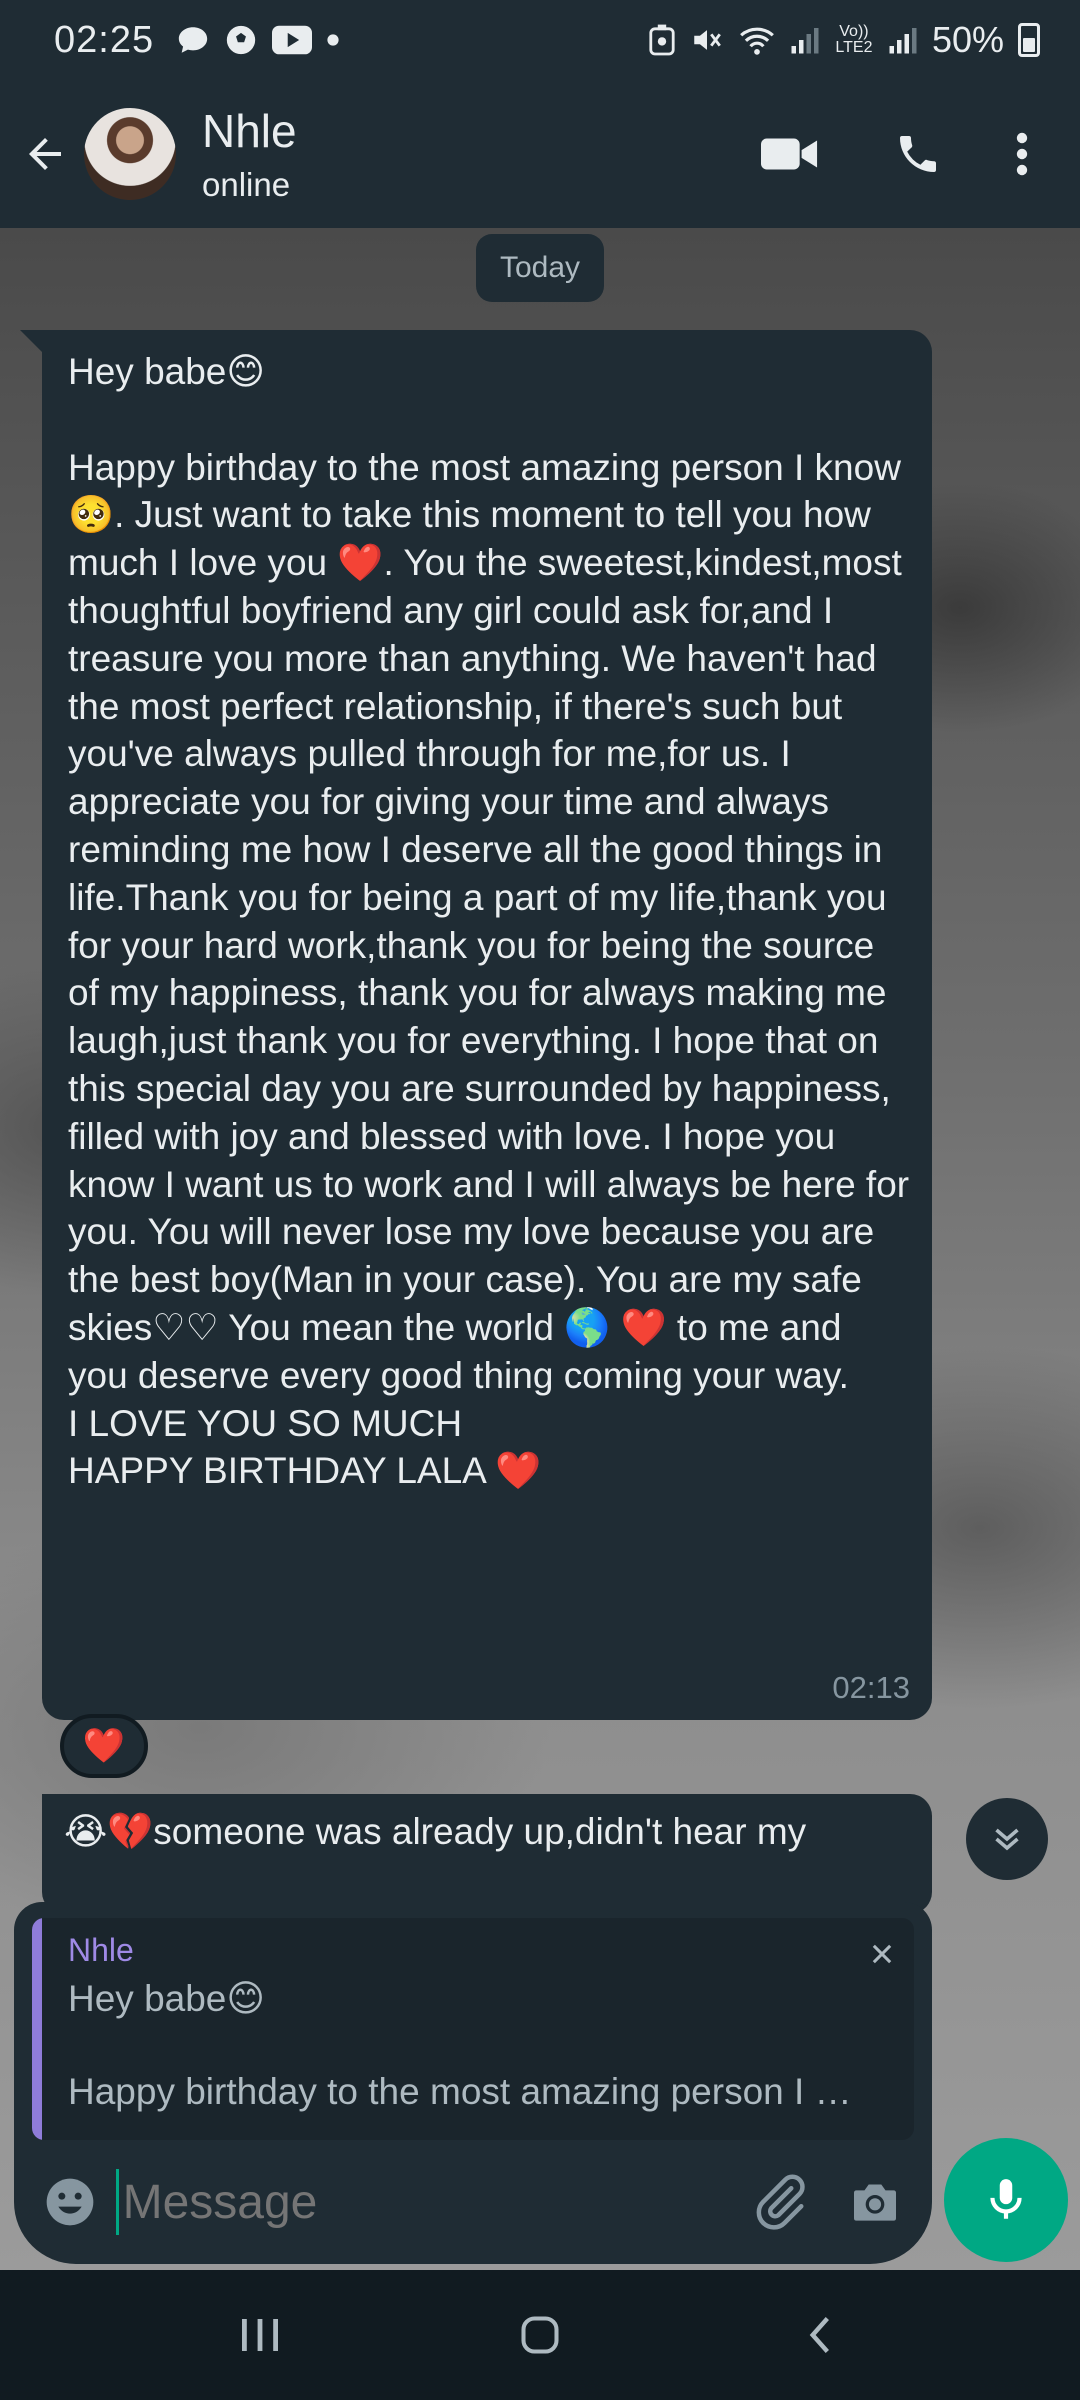 The image size is (1080, 2400). I want to click on quote-line-1: Hey babe😊, so click(166, 1998).